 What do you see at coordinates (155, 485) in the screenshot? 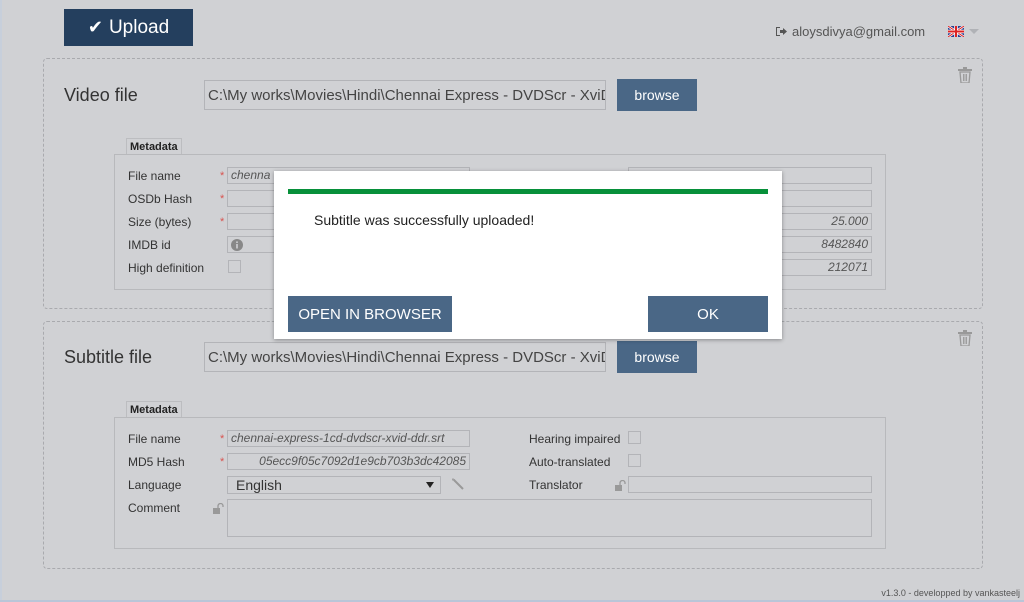
I see `language-label: Language` at bounding box center [155, 485].